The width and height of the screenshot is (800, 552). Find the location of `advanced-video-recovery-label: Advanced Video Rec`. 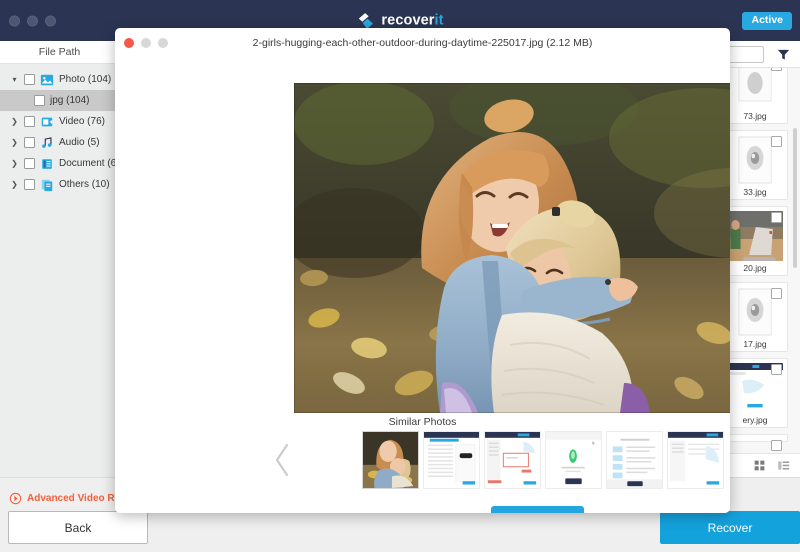

advanced-video-recovery-label: Advanced Video Rec is located at coordinates (76, 498).